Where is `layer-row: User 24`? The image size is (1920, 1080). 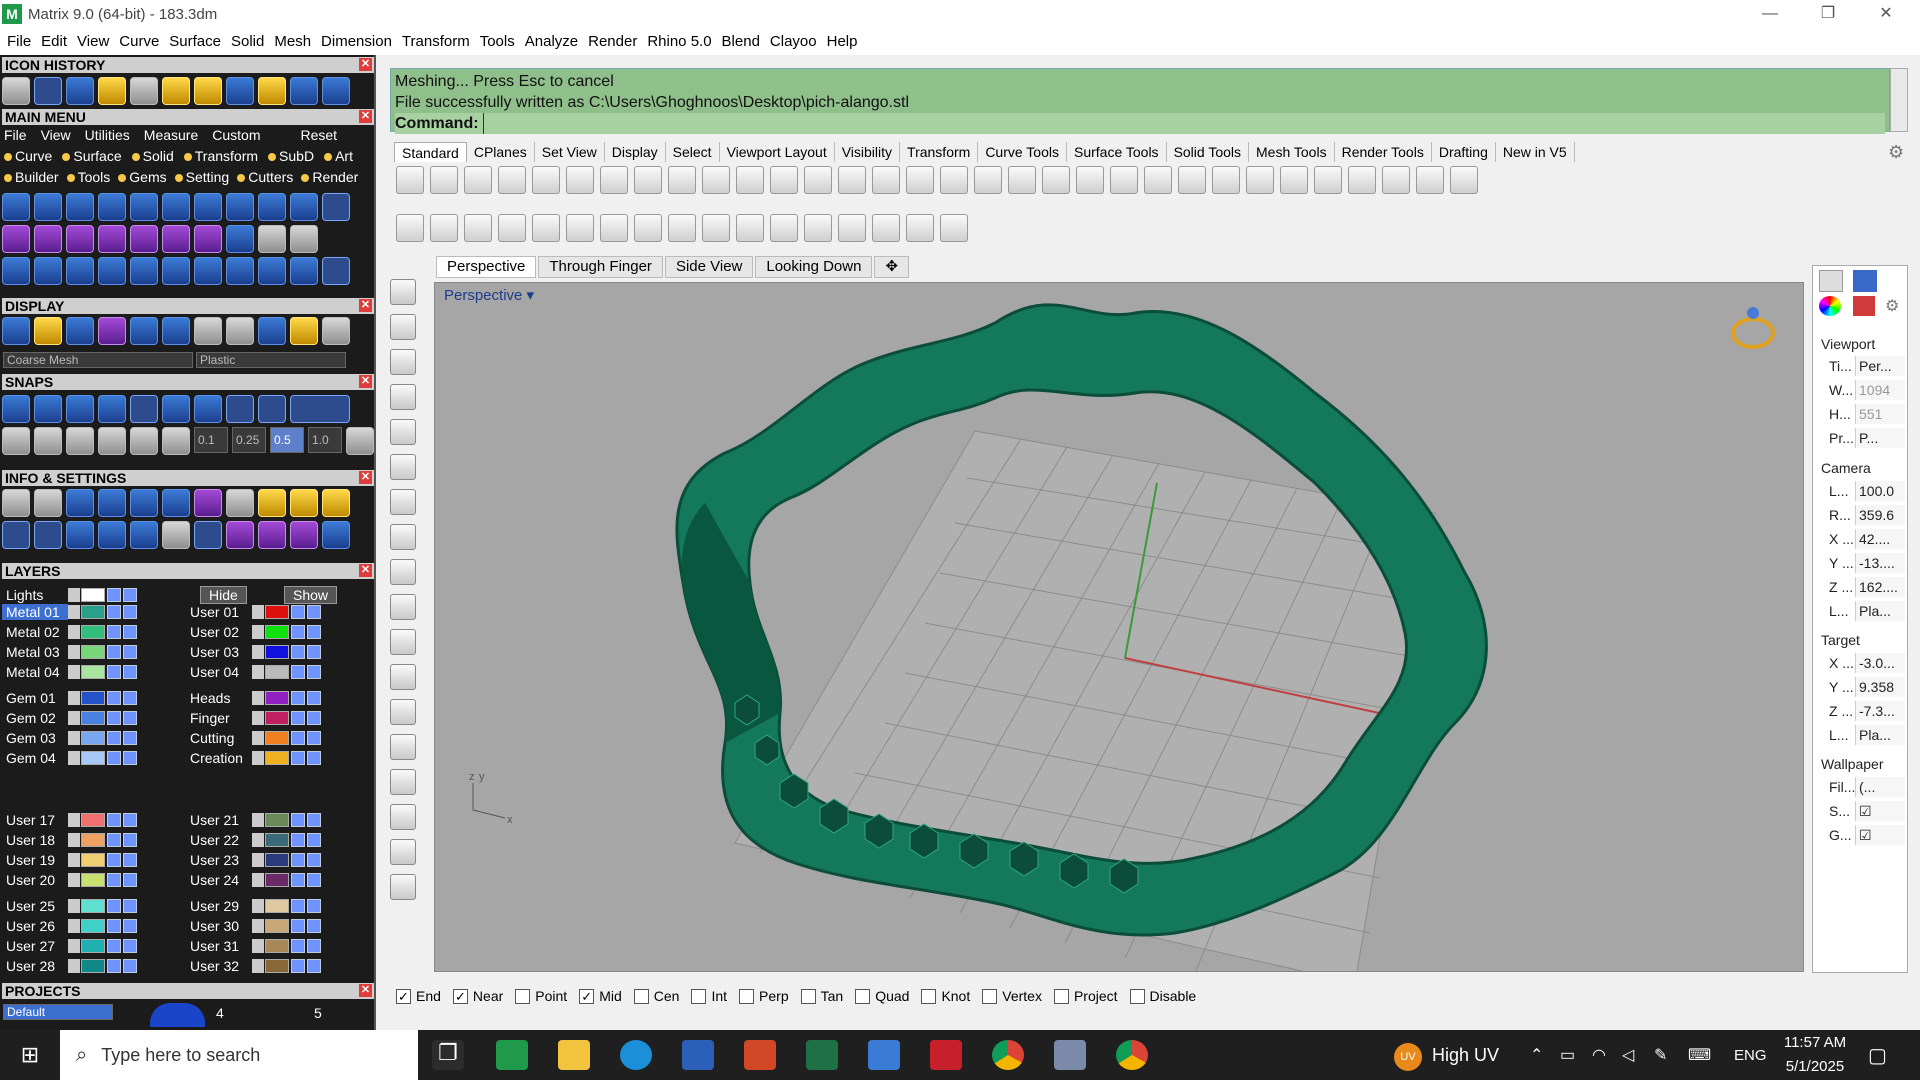 layer-row: User 24 is located at coordinates (254, 880).